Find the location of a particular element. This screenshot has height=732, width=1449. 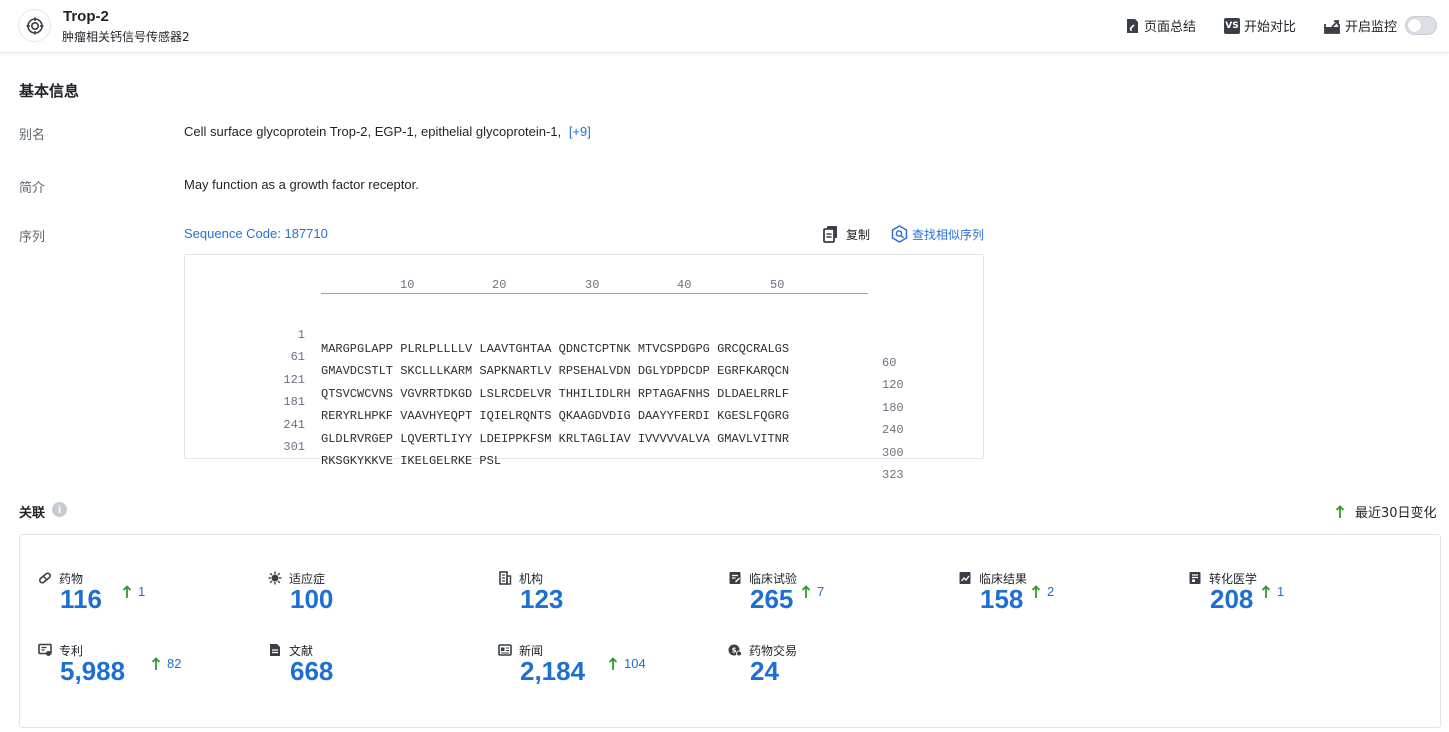

stat-patents: 专利 5,988 82 is located at coordinates (138, 672).